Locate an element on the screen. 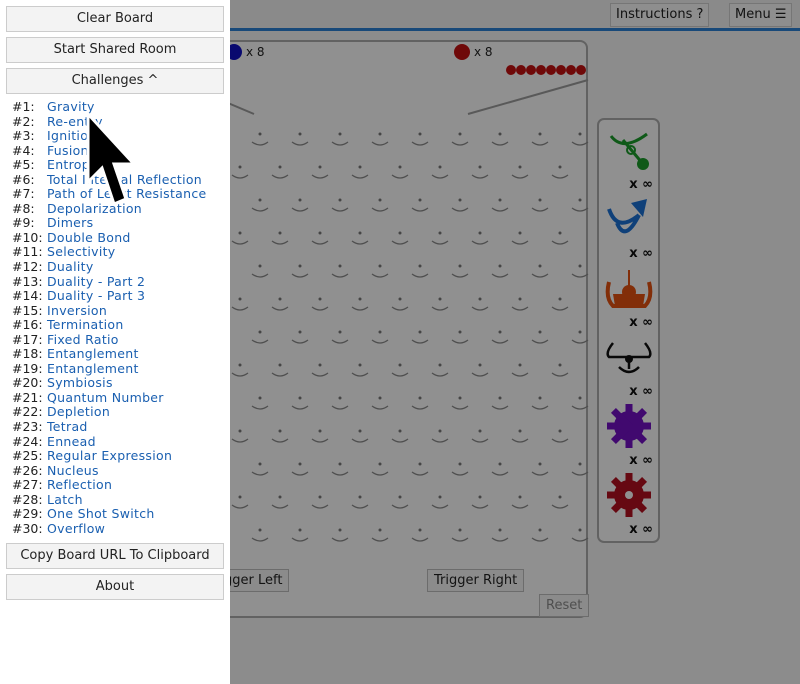 The height and width of the screenshot is (684, 800). challenge-item: #16: Termination is located at coordinates (109, 325).